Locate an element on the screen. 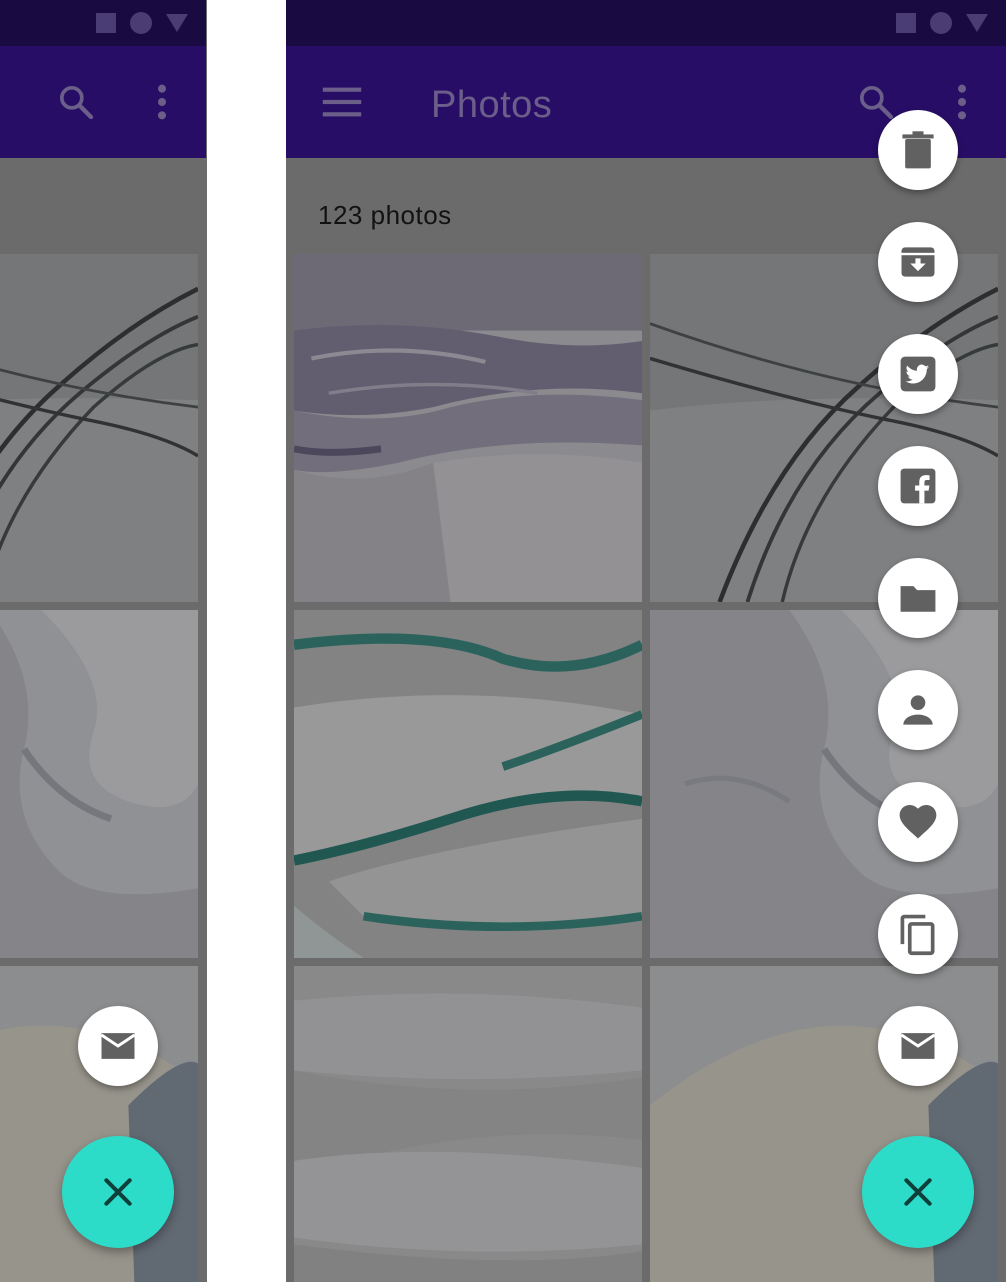  copy-fab is located at coordinates (918, 934).